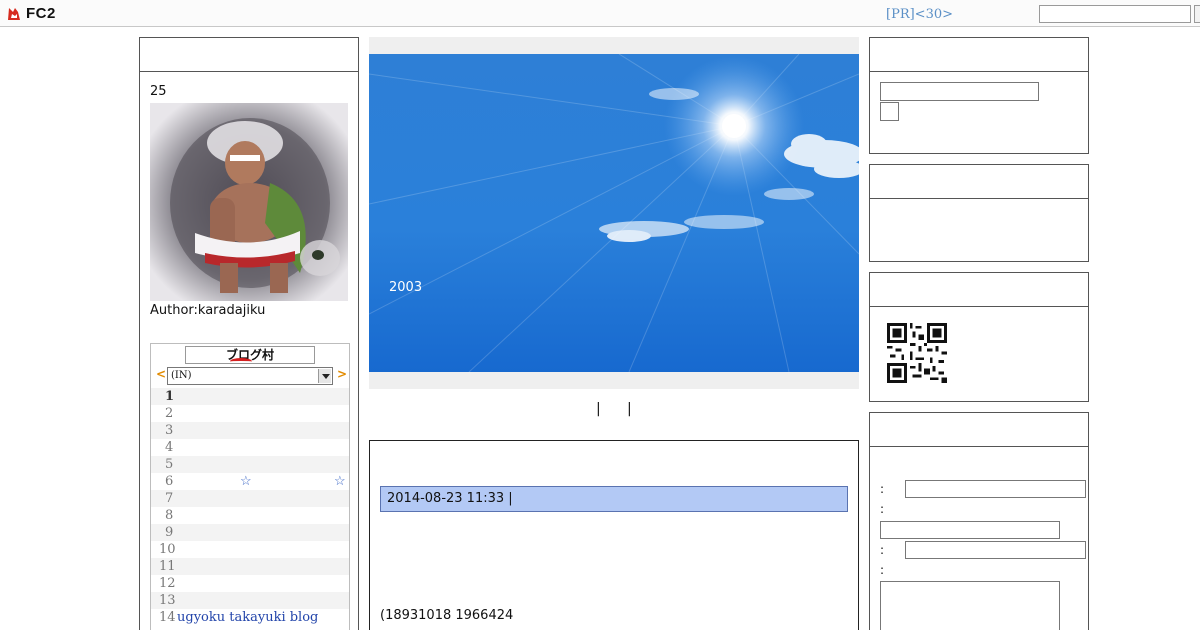  I want to click on search-button, so click(889, 111).